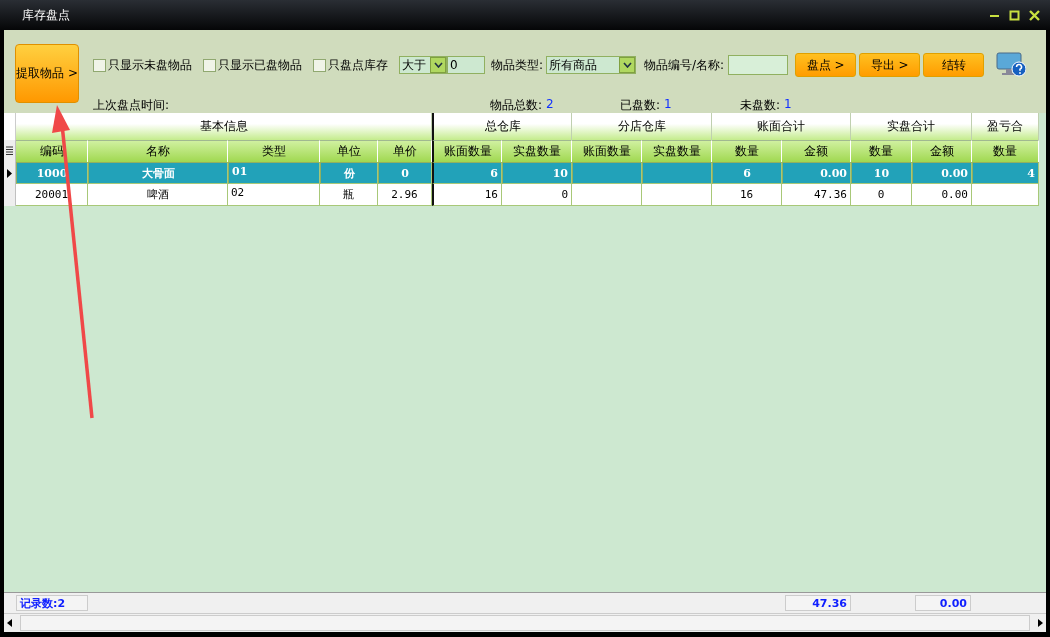  I want to click on horizontal-scrollbar, so click(525, 623).